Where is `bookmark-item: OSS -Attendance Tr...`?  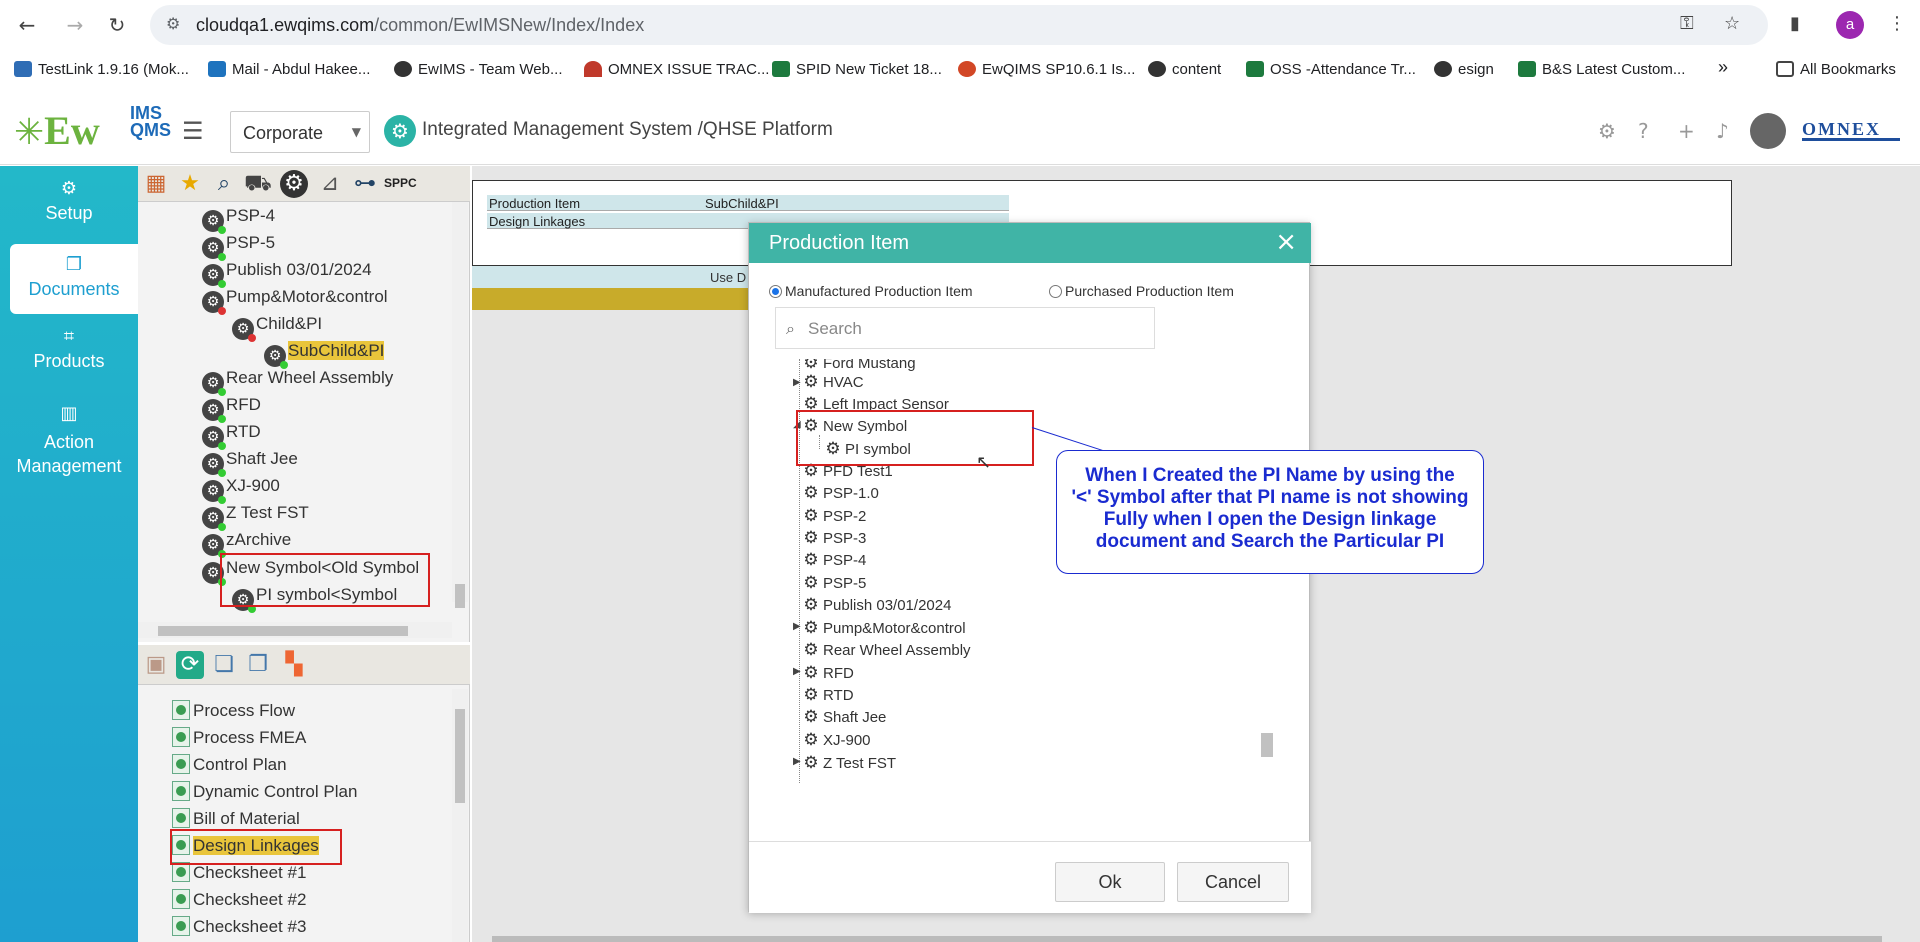
bookmark-item: OSS -Attendance Tr... is located at coordinates (1331, 69).